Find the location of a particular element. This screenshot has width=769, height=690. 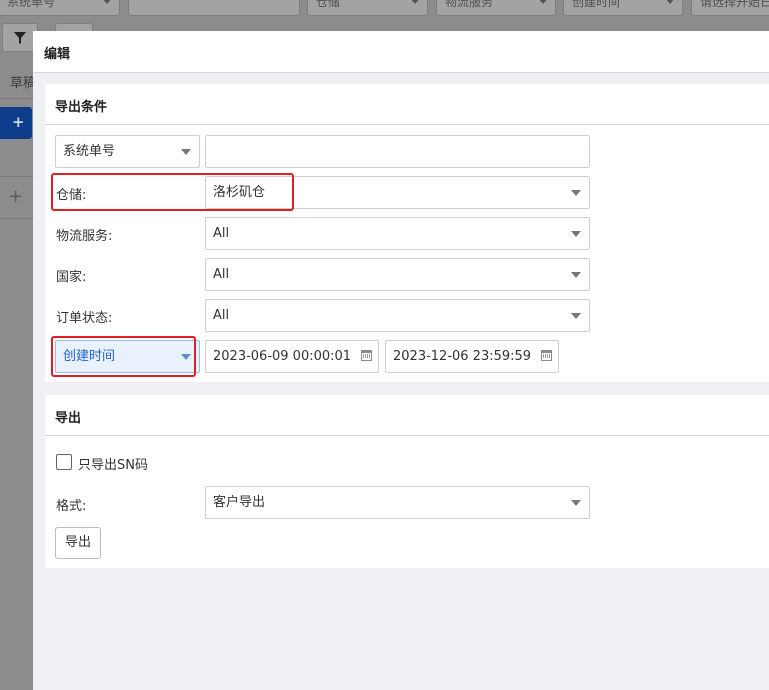

logistics-select: All is located at coordinates (397, 233).